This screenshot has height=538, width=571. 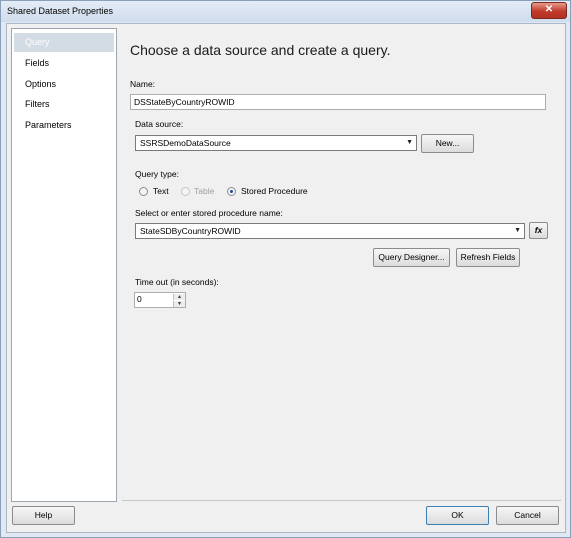 What do you see at coordinates (330, 231) in the screenshot?
I see `storedproc-combobox: StateSDByCountryROWID ▼` at bounding box center [330, 231].